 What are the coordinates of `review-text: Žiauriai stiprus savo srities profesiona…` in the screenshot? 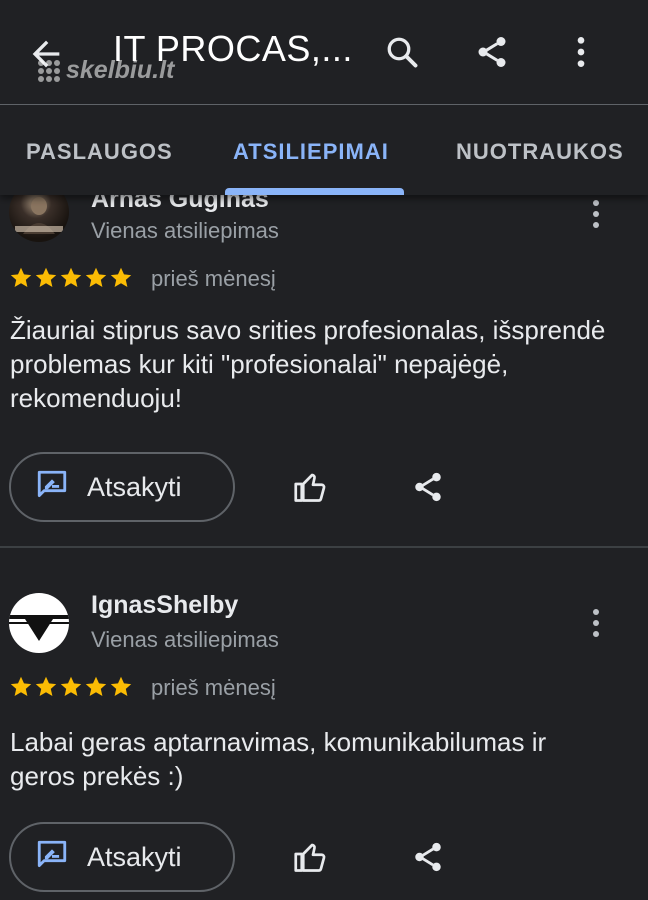 It's located at (308, 364).